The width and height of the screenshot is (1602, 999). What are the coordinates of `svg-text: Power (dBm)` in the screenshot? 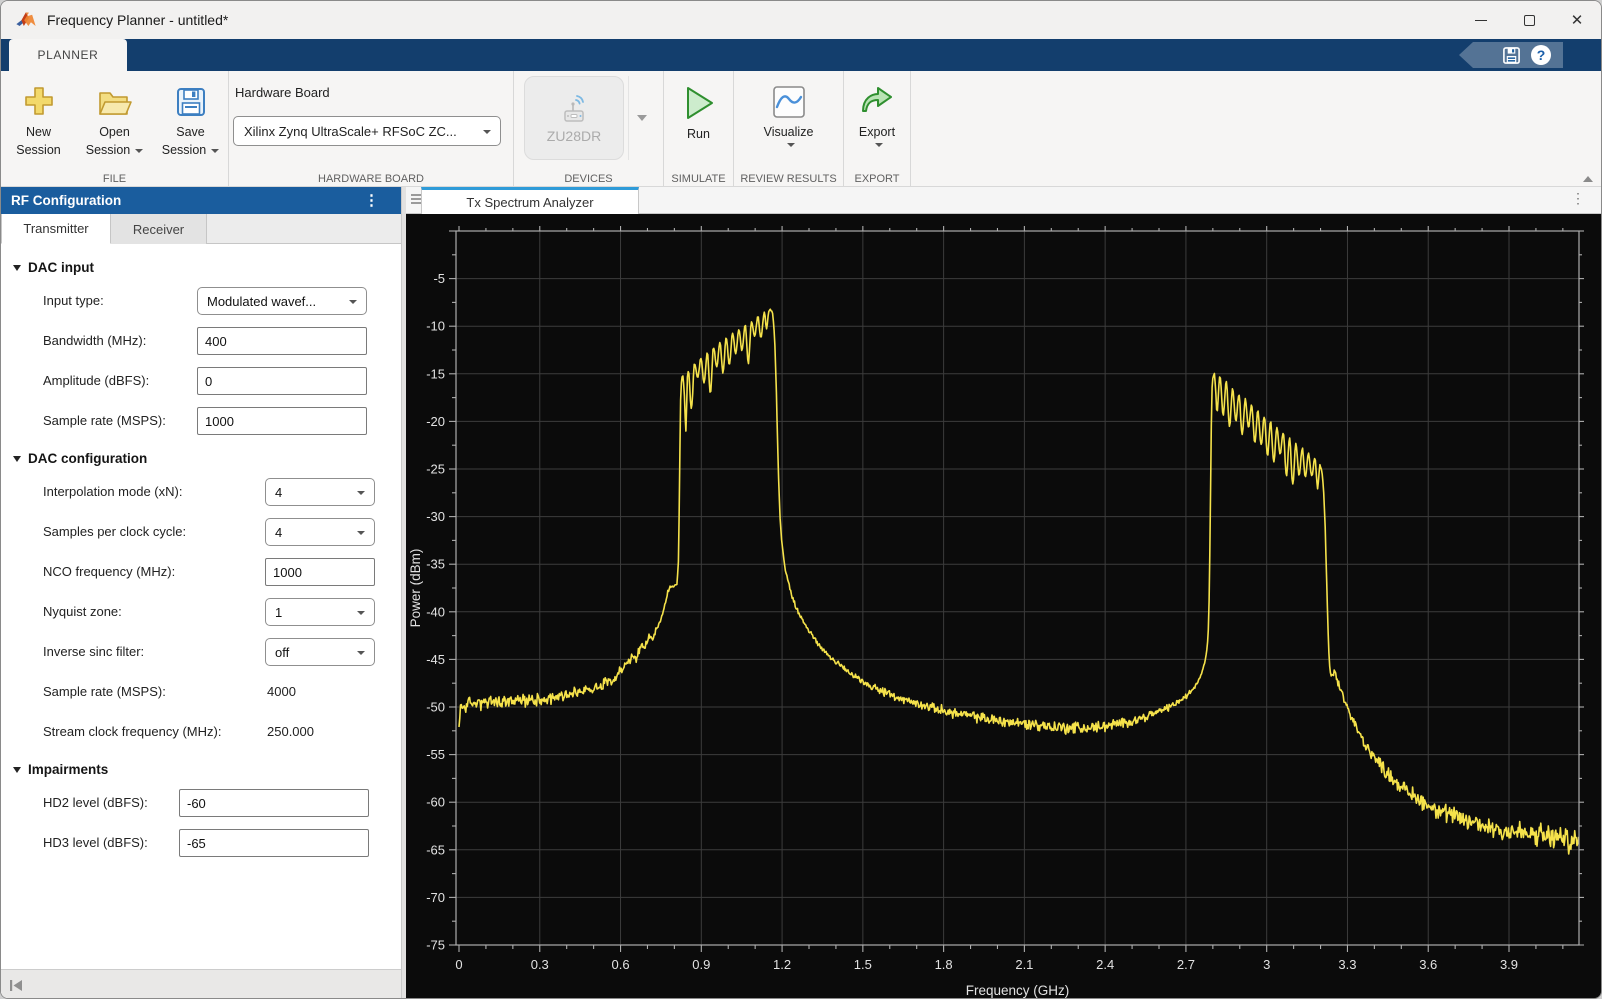 It's located at (415, 588).